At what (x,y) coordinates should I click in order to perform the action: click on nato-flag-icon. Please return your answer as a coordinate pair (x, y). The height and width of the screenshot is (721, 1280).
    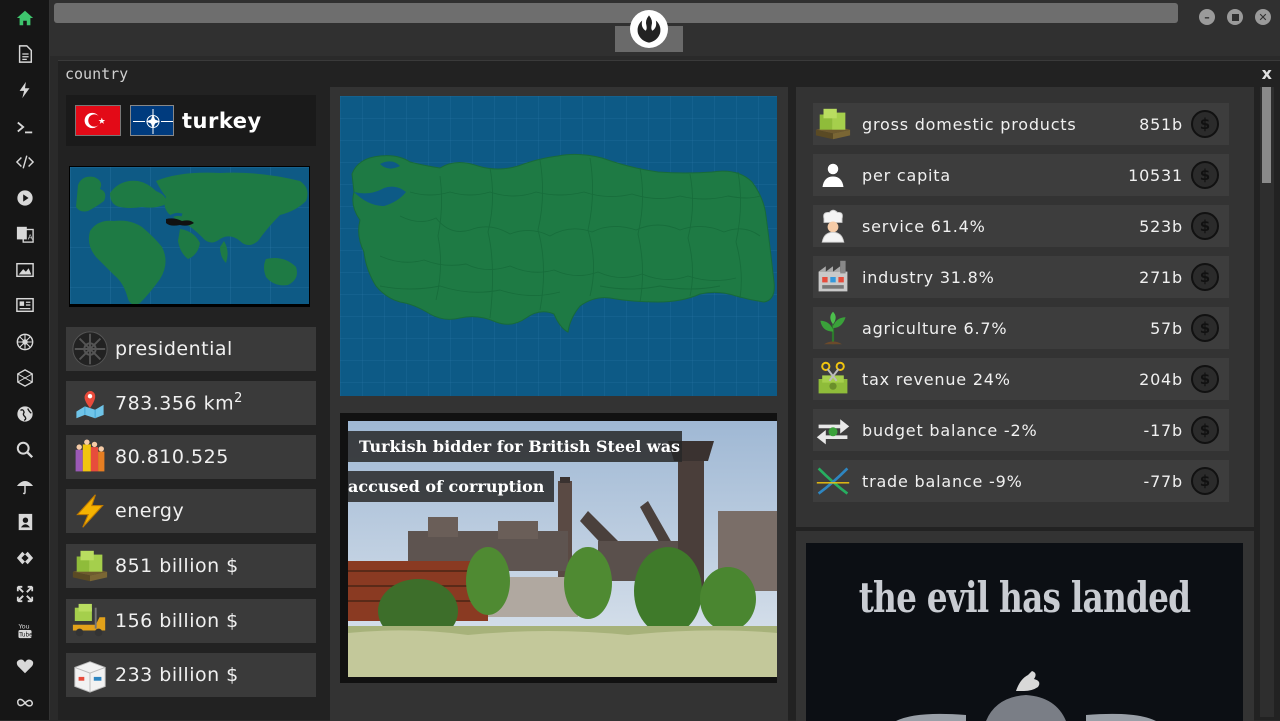
    Looking at the image, I should click on (152, 120).